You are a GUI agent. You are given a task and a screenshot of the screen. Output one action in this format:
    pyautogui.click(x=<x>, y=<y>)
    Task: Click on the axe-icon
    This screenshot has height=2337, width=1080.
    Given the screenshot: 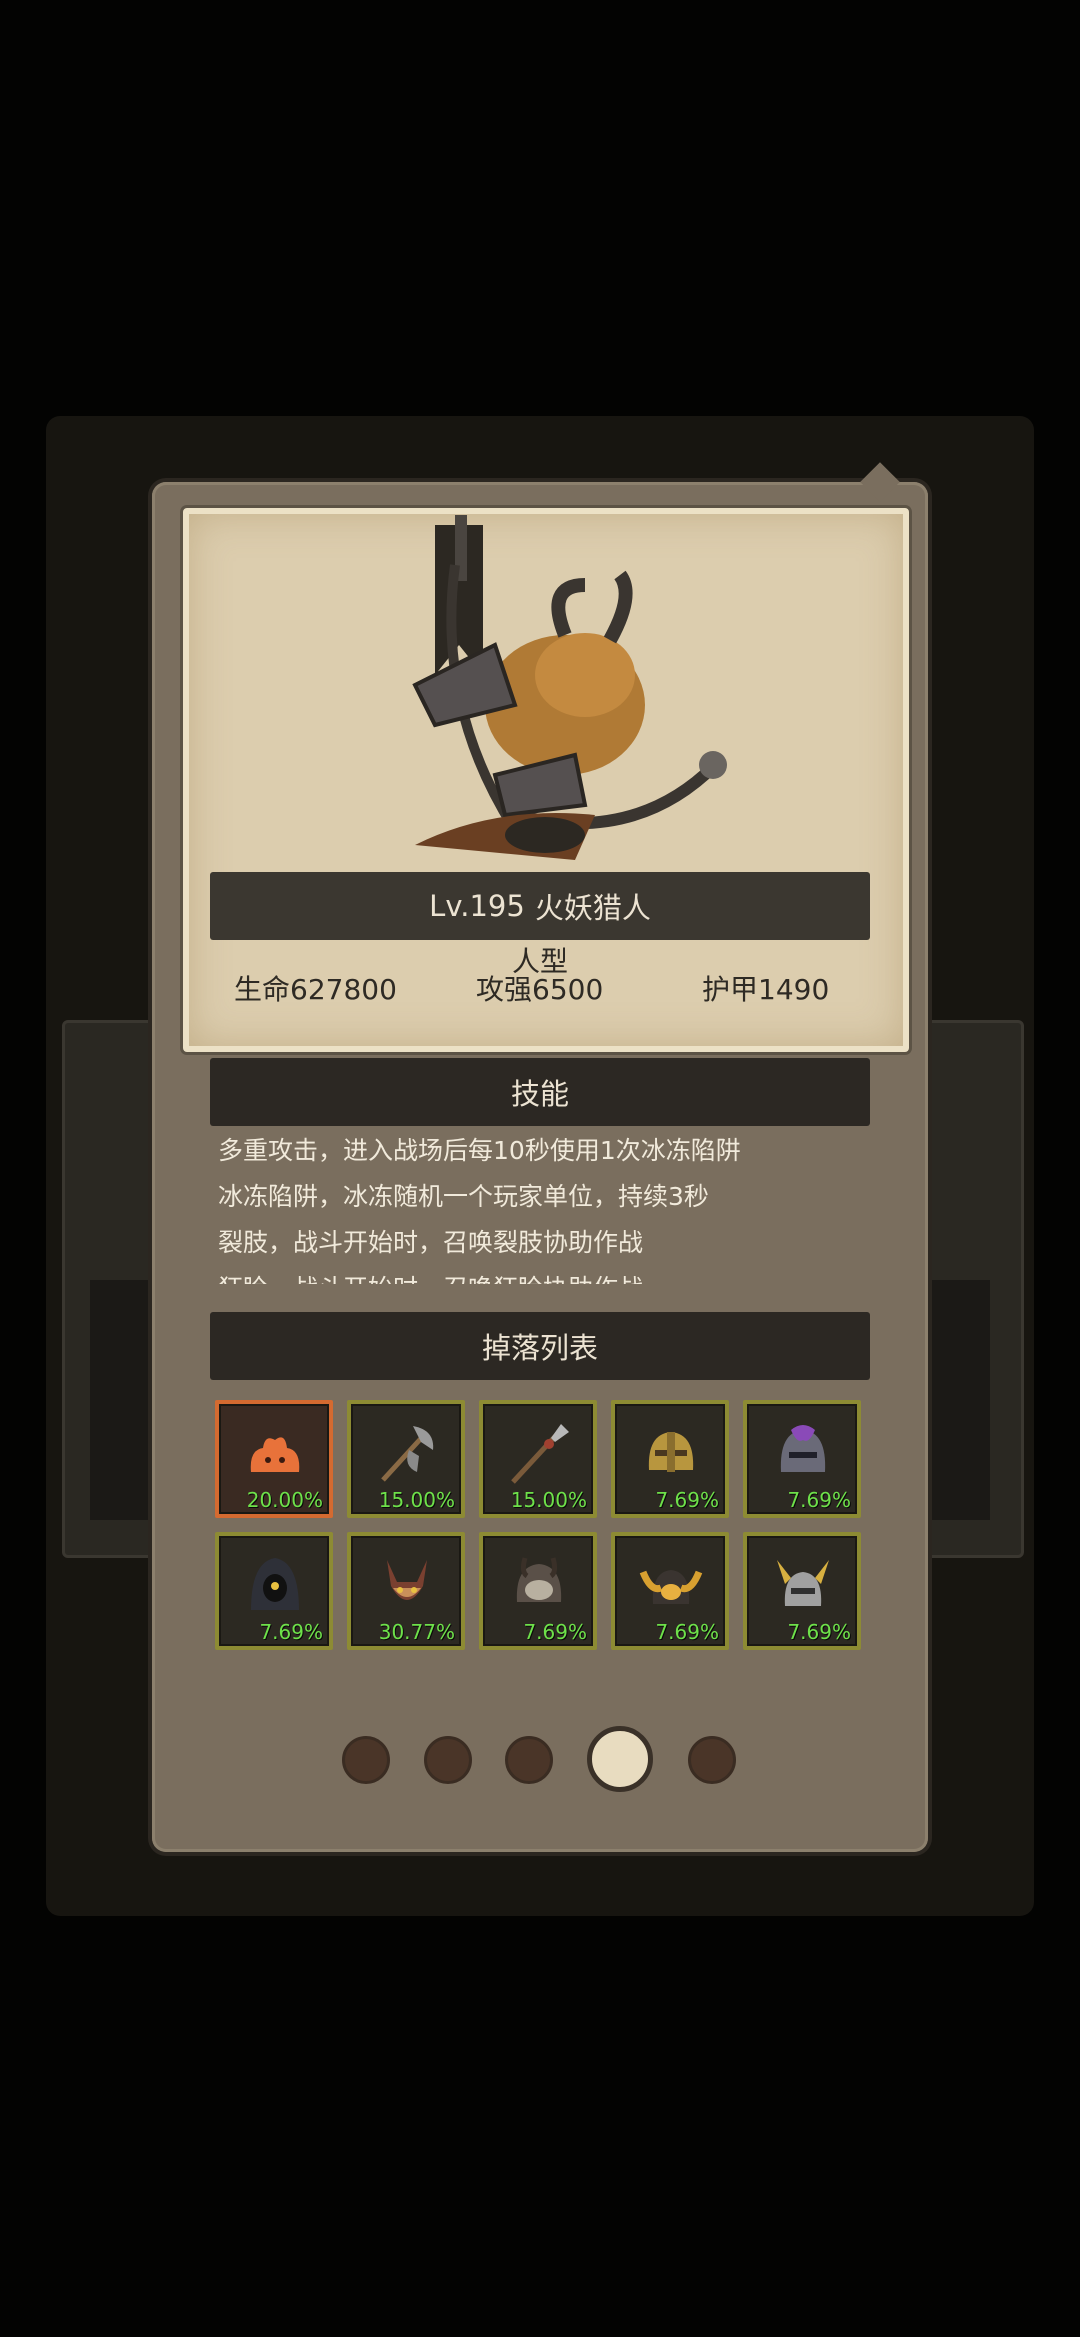 What is the action you would take?
    pyautogui.click(x=407, y=1454)
    